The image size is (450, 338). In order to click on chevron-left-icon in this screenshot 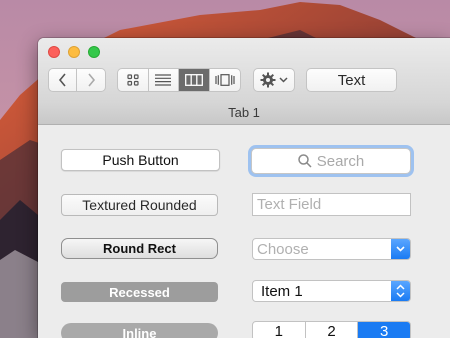, I will do `click(62, 80)`.